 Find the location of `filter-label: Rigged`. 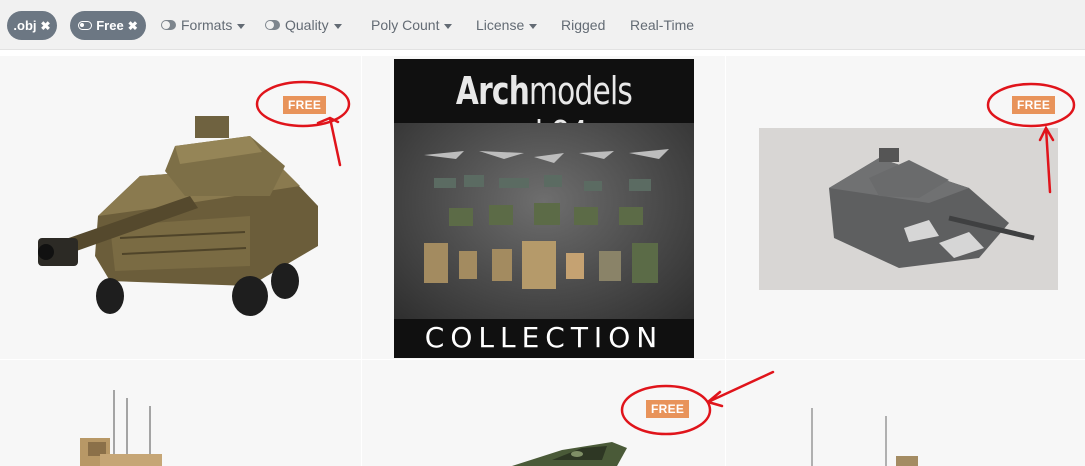

filter-label: Rigged is located at coordinates (583, 25).